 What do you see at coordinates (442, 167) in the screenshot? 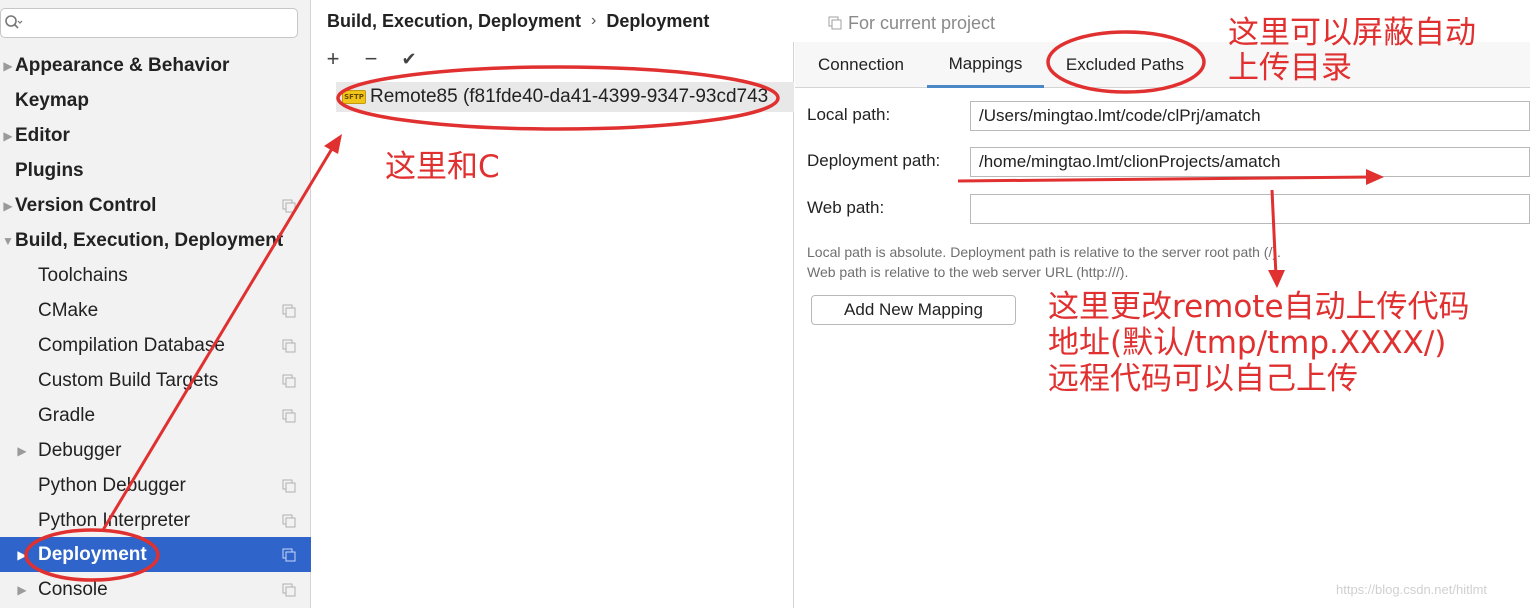
I see `annotation-middle-note: 这里和C` at bounding box center [442, 167].